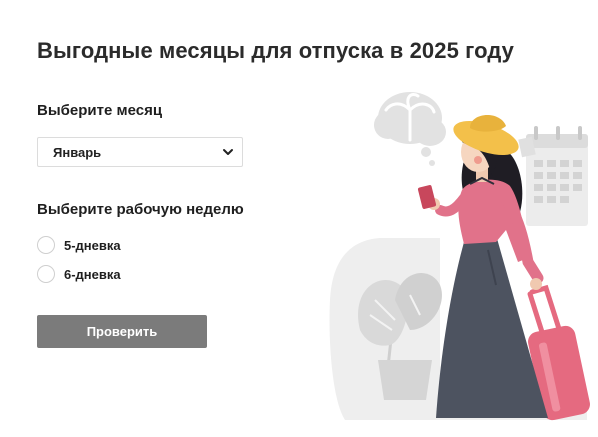  Describe the element at coordinates (100, 110) in the screenshot. I see `month-label: Выберите месяц` at that location.